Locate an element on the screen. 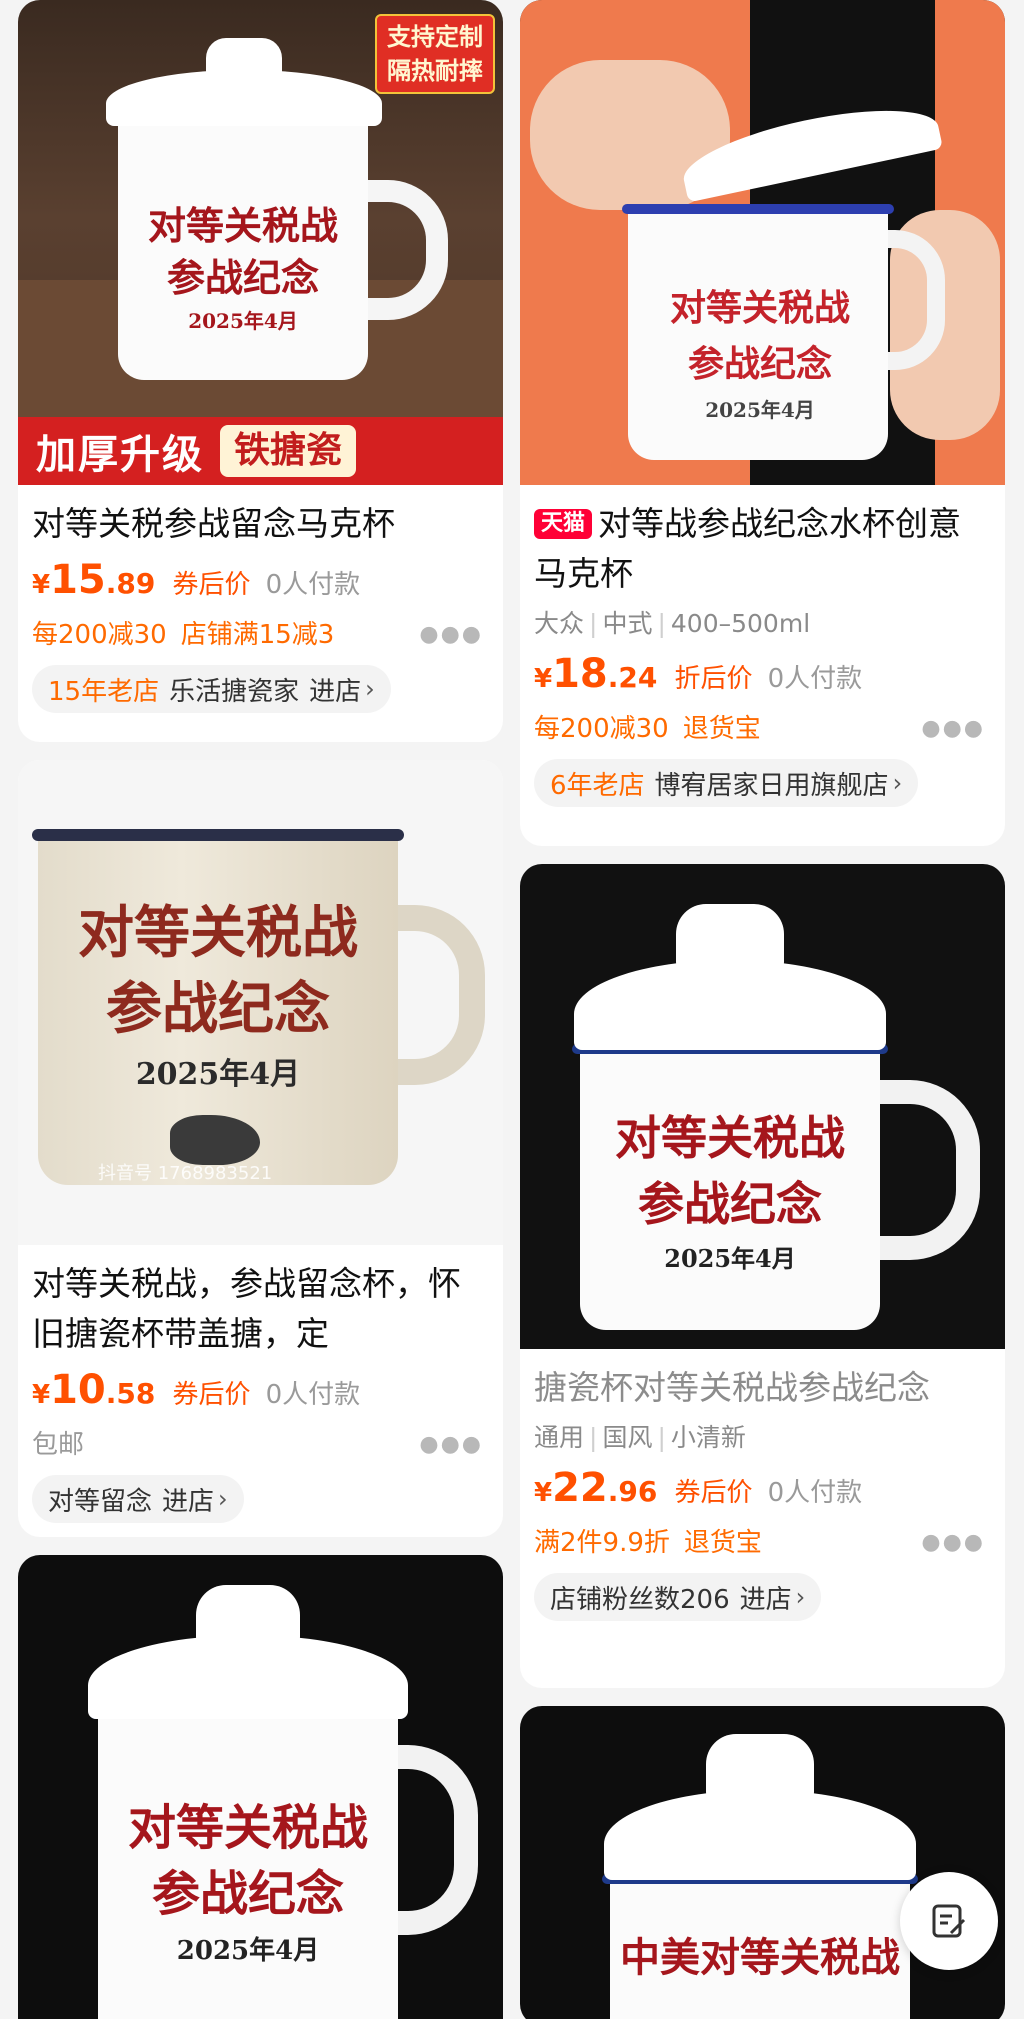 The image size is (1024, 2019). shop-name: 博宥居家日用旗舰店 is located at coordinates (771, 785).